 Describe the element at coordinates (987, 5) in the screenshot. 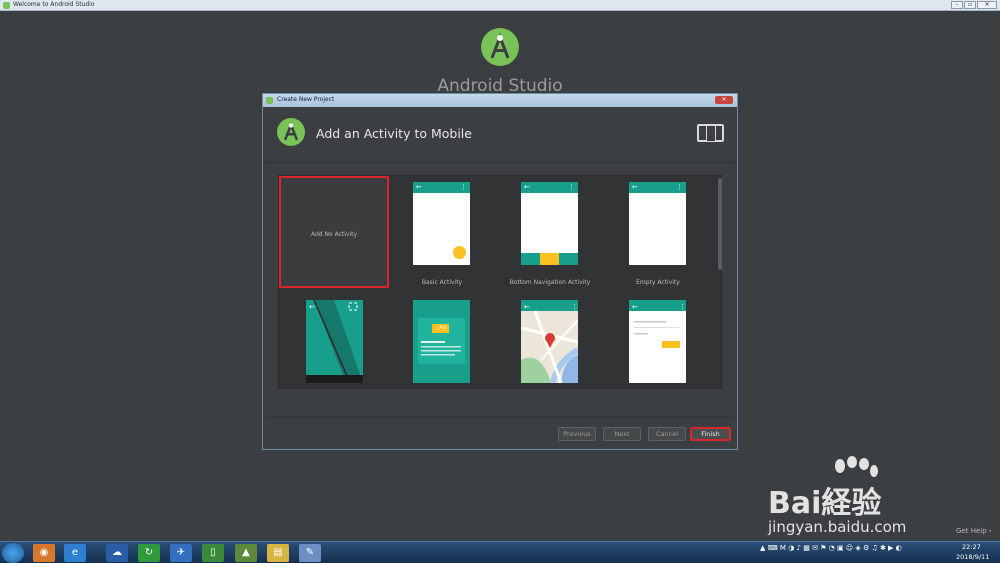

I see `close-window-button: ✕` at that location.